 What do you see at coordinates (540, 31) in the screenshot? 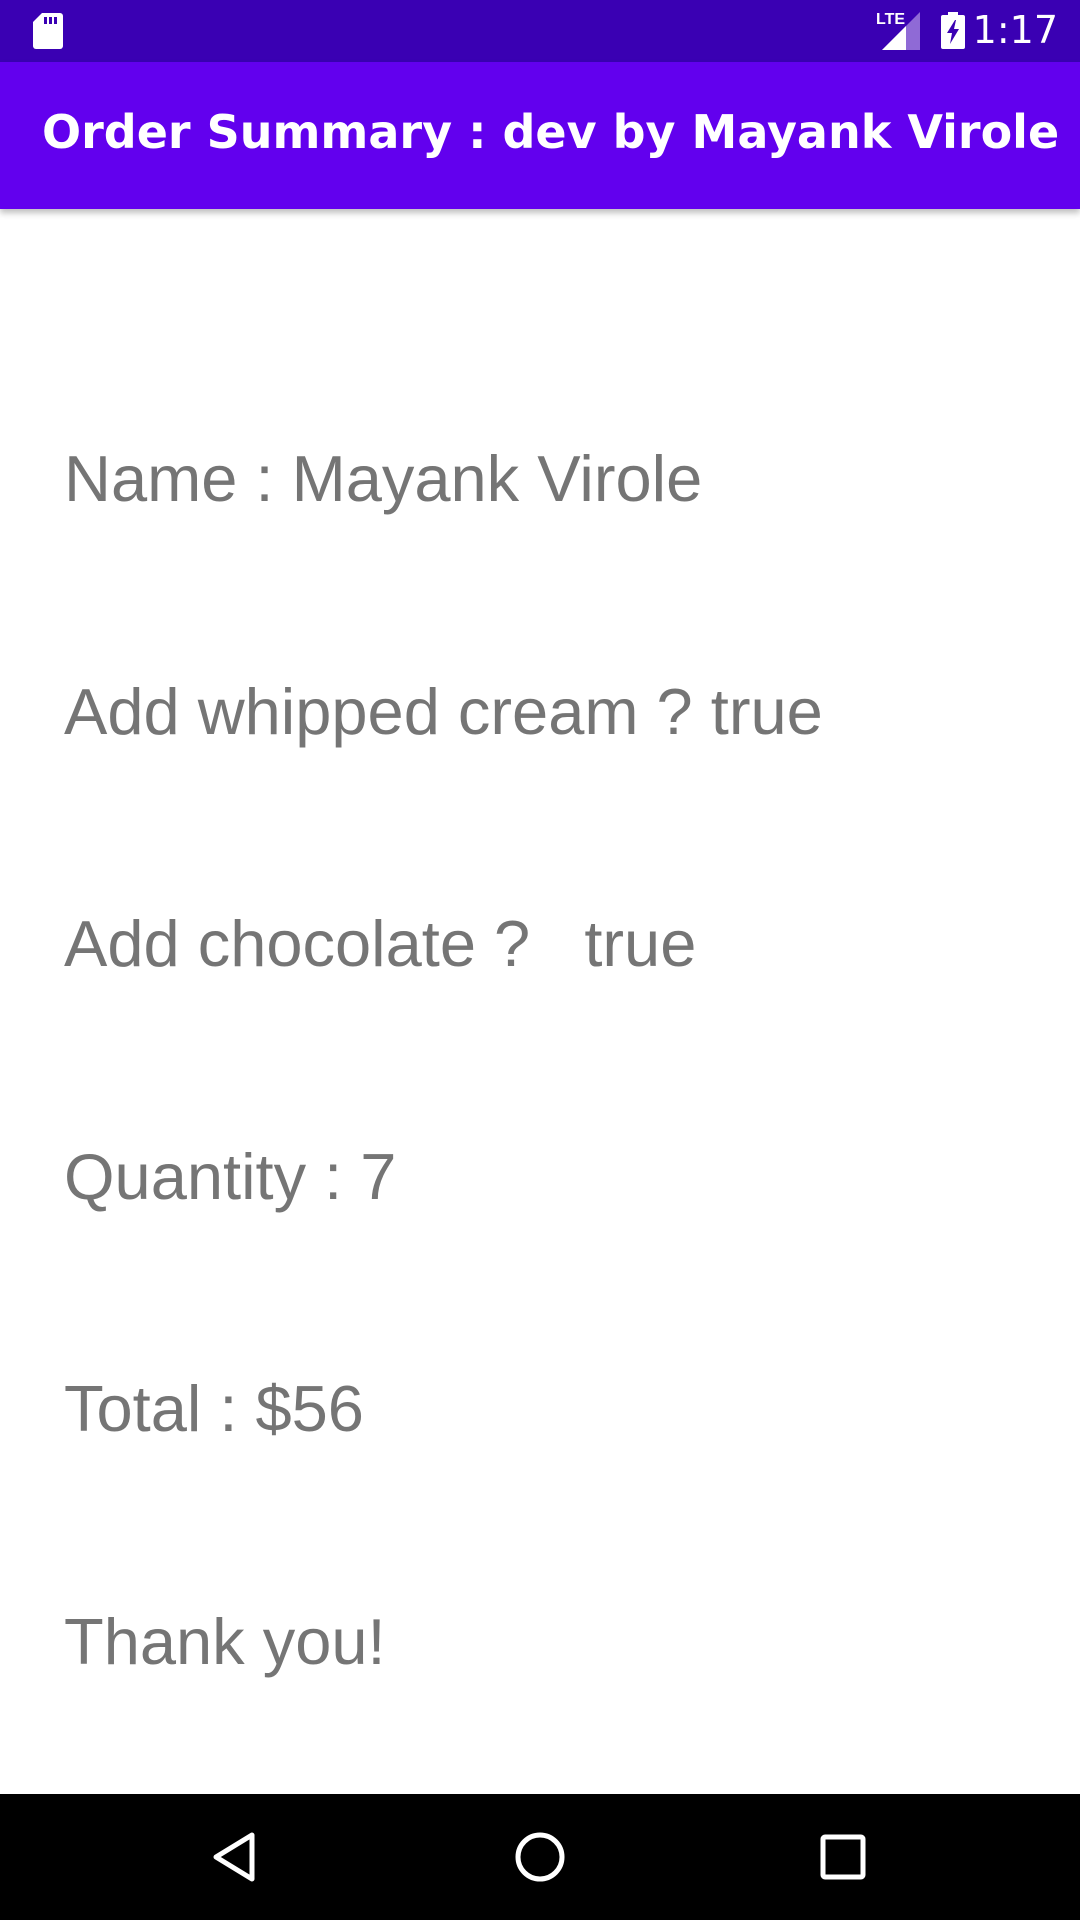
I see `status-bar: LTE 1:17` at bounding box center [540, 31].